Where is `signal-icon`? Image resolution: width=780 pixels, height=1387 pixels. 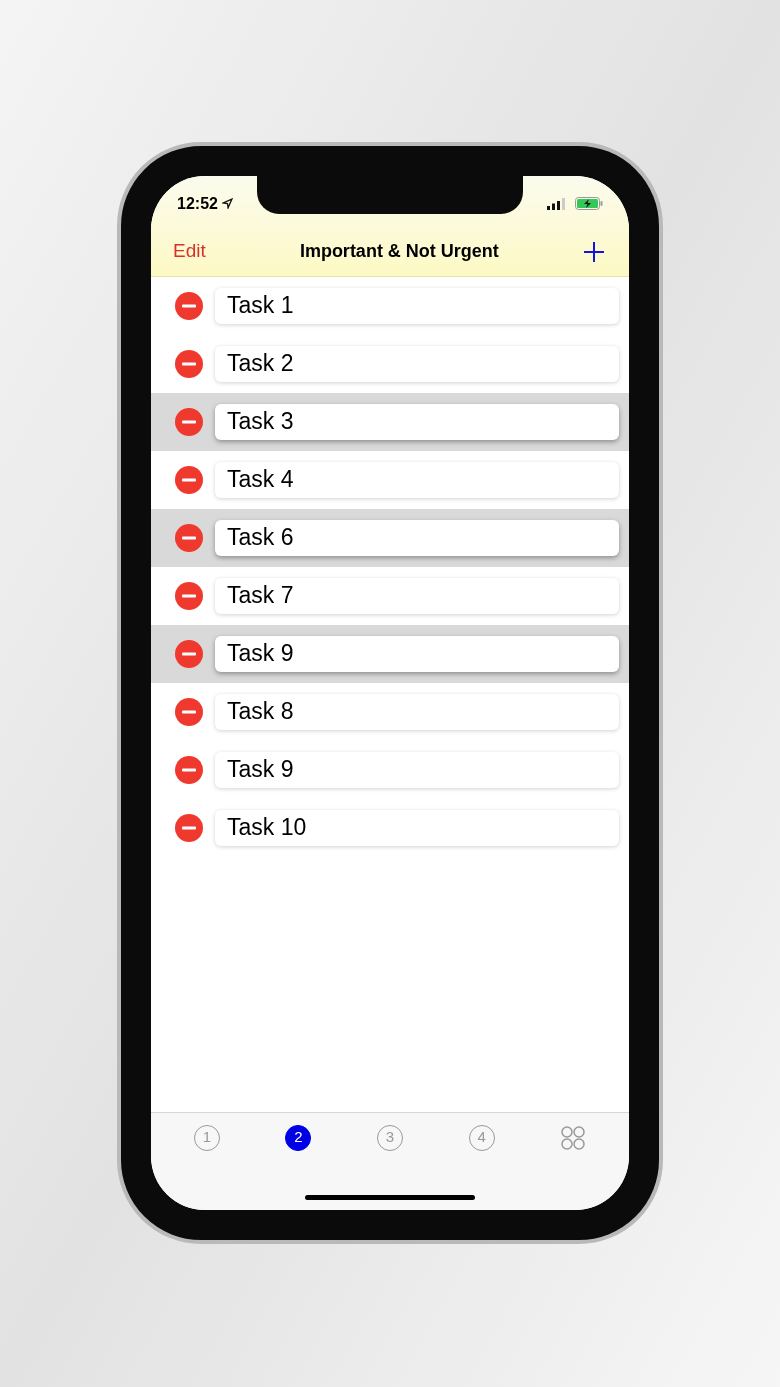
signal-icon is located at coordinates (557, 203).